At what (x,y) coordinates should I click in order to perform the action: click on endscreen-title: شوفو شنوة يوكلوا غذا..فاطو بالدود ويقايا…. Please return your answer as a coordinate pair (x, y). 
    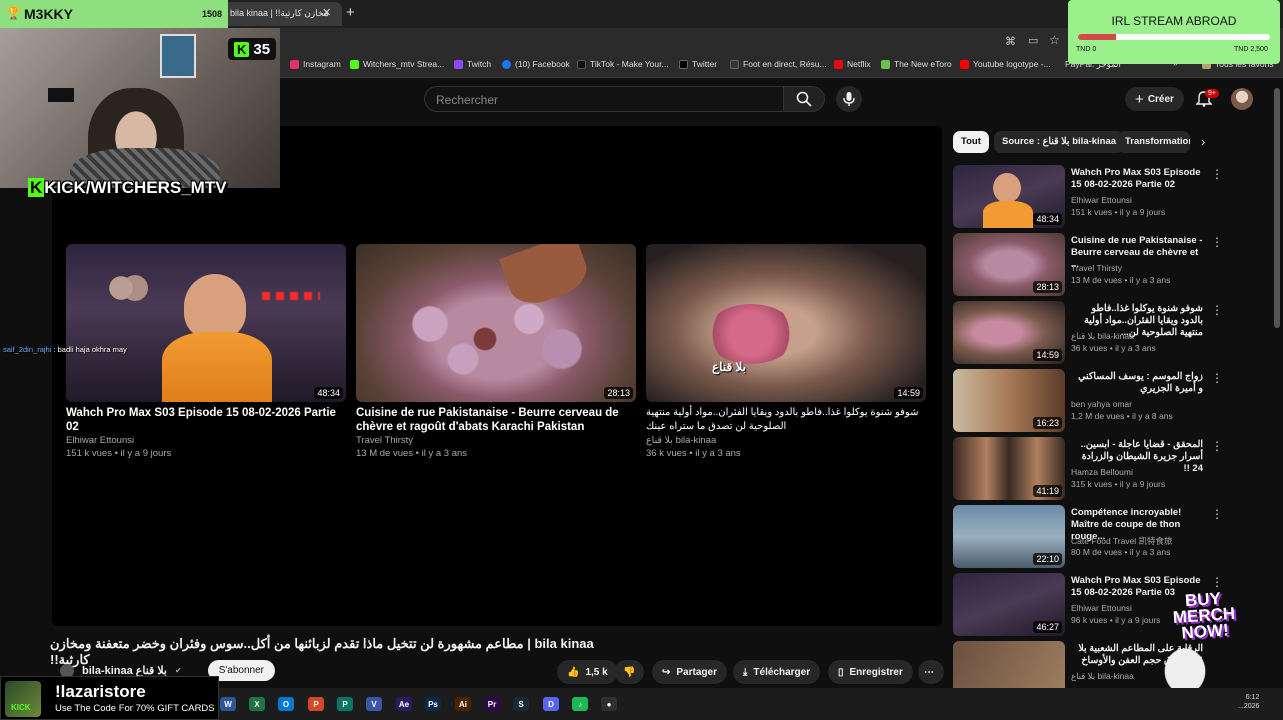
    Looking at the image, I should click on (786, 420).